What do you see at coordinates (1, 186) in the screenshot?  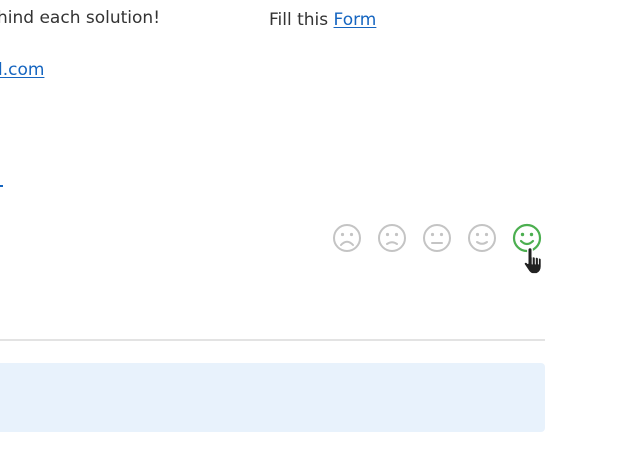 I see `truncated-link-underline` at bounding box center [1, 186].